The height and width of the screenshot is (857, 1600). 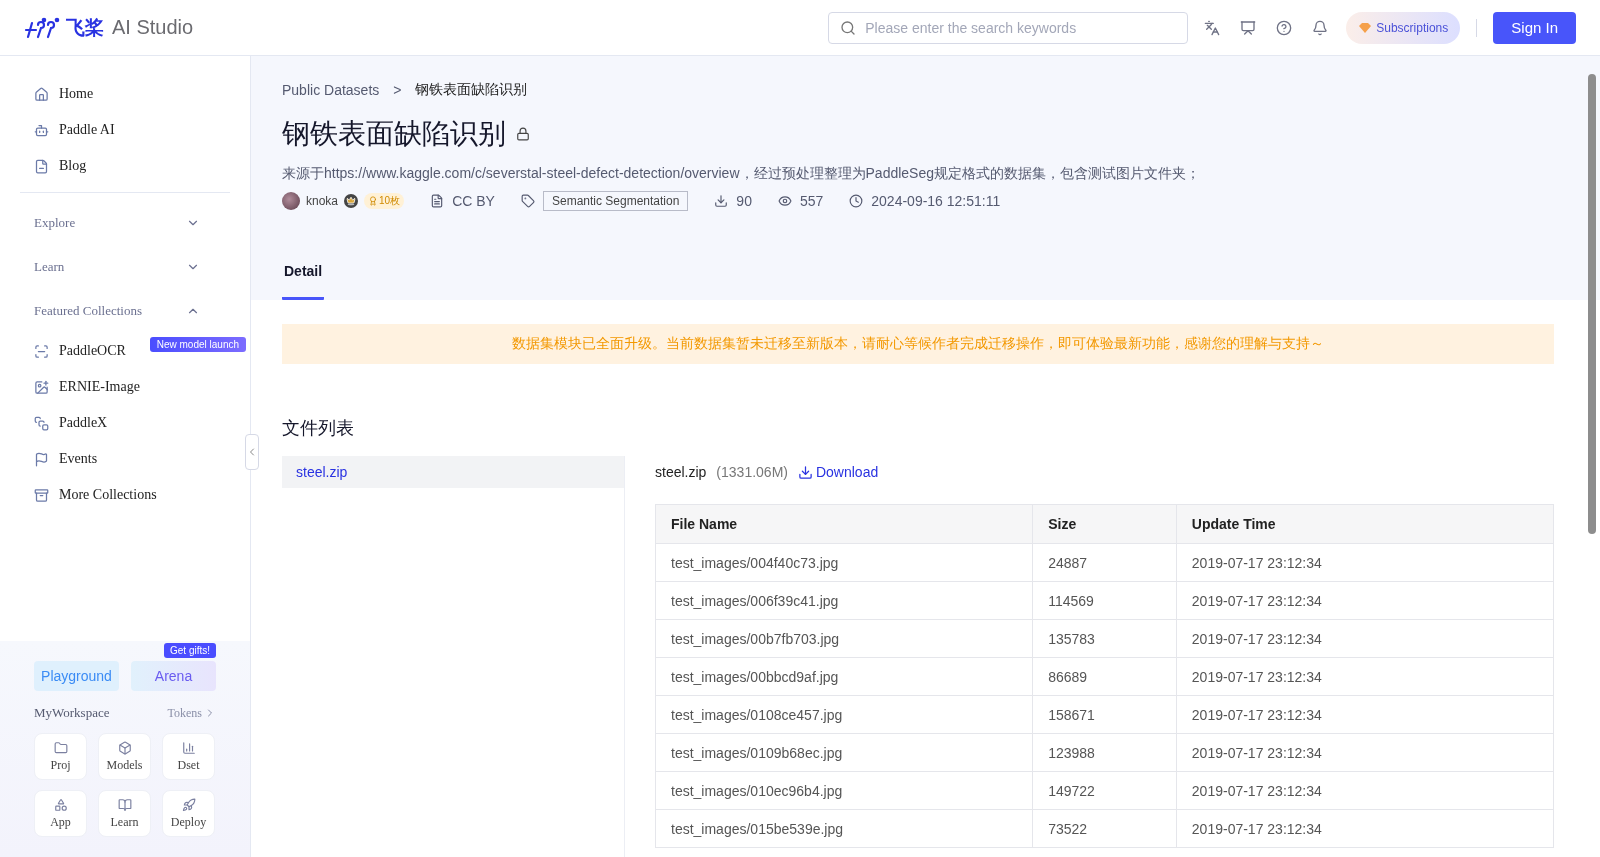 What do you see at coordinates (1104, 714) in the screenshot?
I see `table-cell: 158671` at bounding box center [1104, 714].